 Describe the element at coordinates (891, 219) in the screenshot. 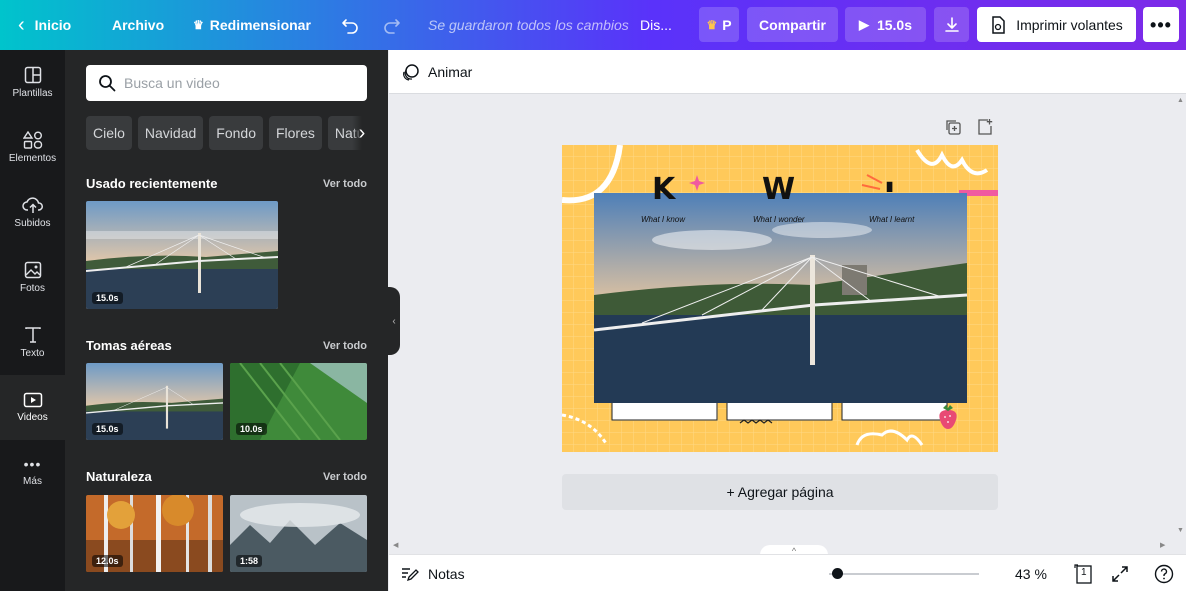

I see `caption-what-i-learnt: What I learnt` at that location.